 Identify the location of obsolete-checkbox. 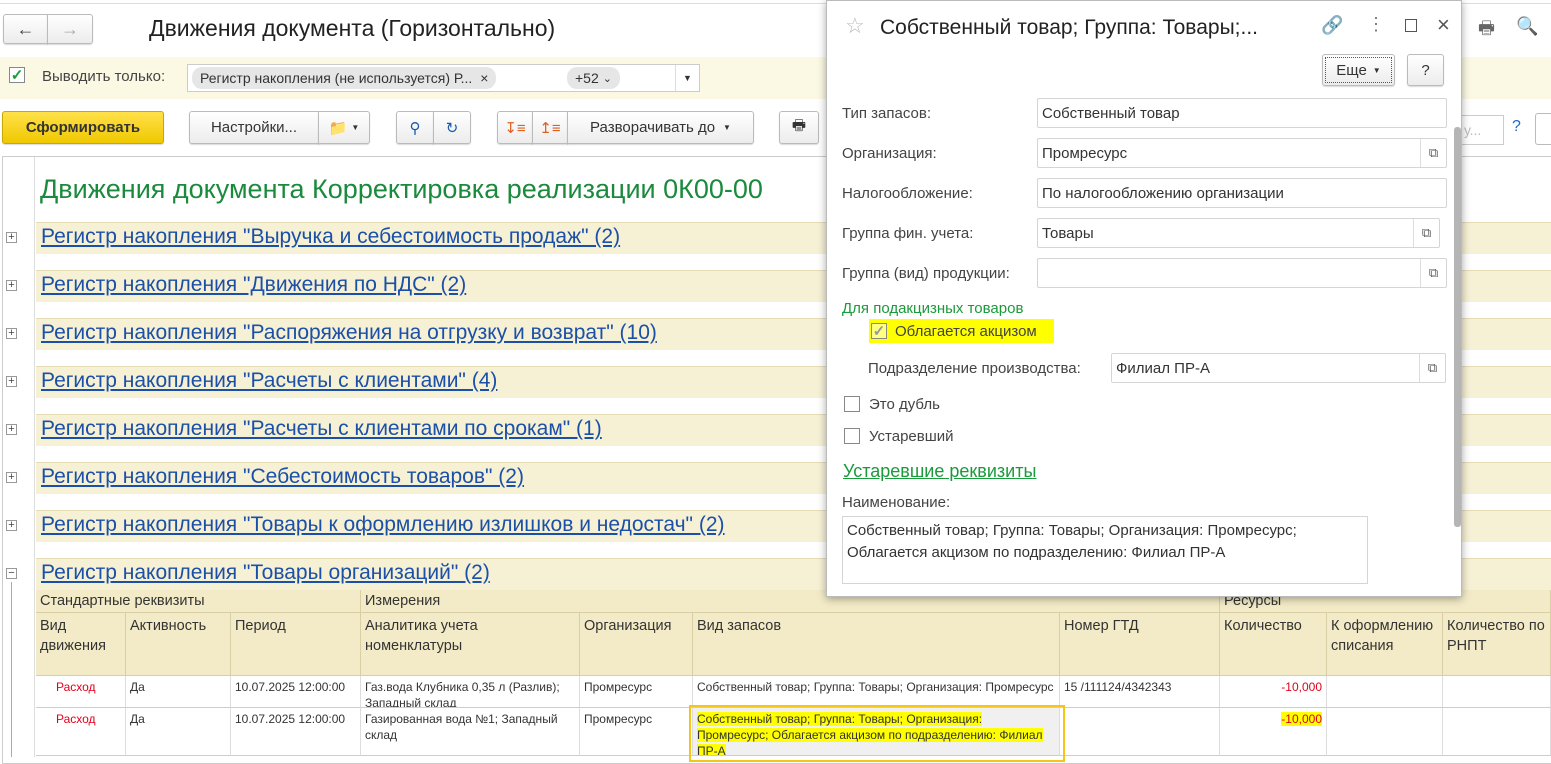
(852, 436).